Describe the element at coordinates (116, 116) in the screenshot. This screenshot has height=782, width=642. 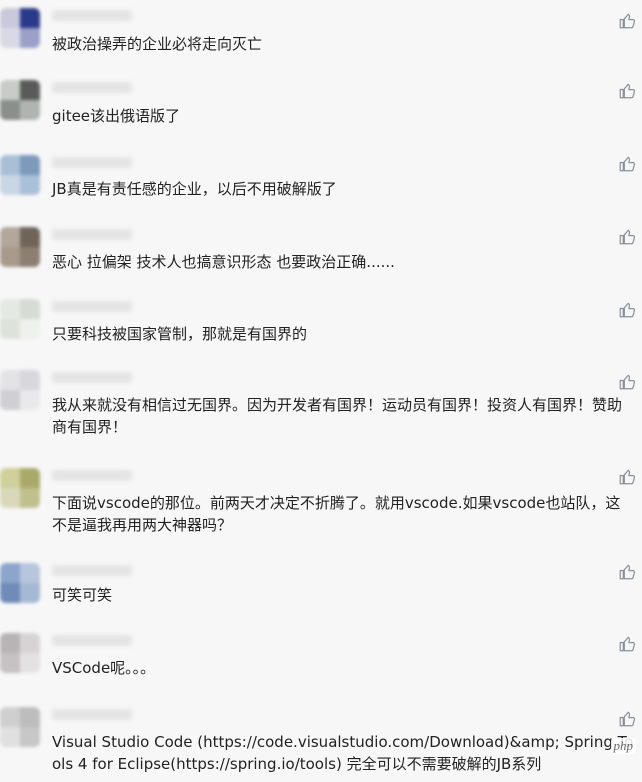
I see `comment-text: gitee该出俄语版了` at that location.